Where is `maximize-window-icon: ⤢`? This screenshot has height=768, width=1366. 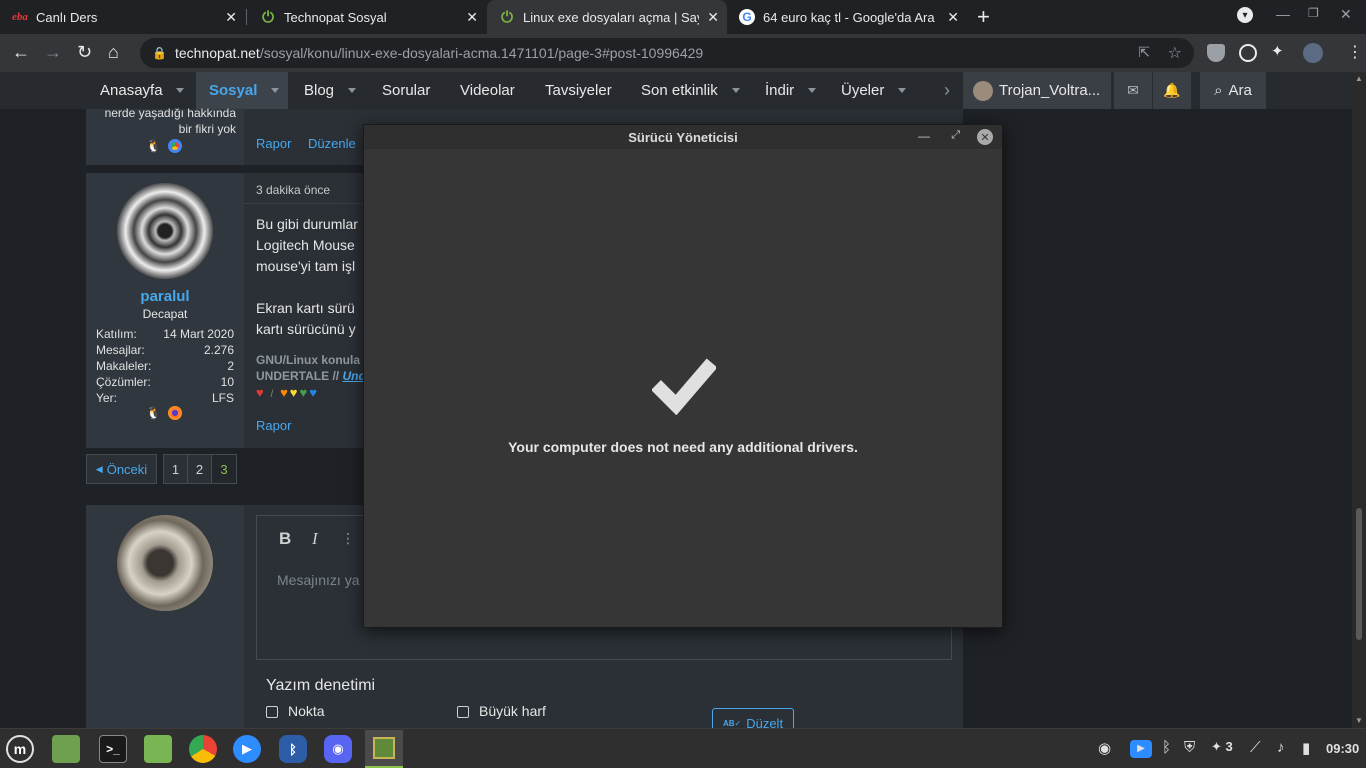 maximize-window-icon: ⤢ is located at coordinates (955, 135).